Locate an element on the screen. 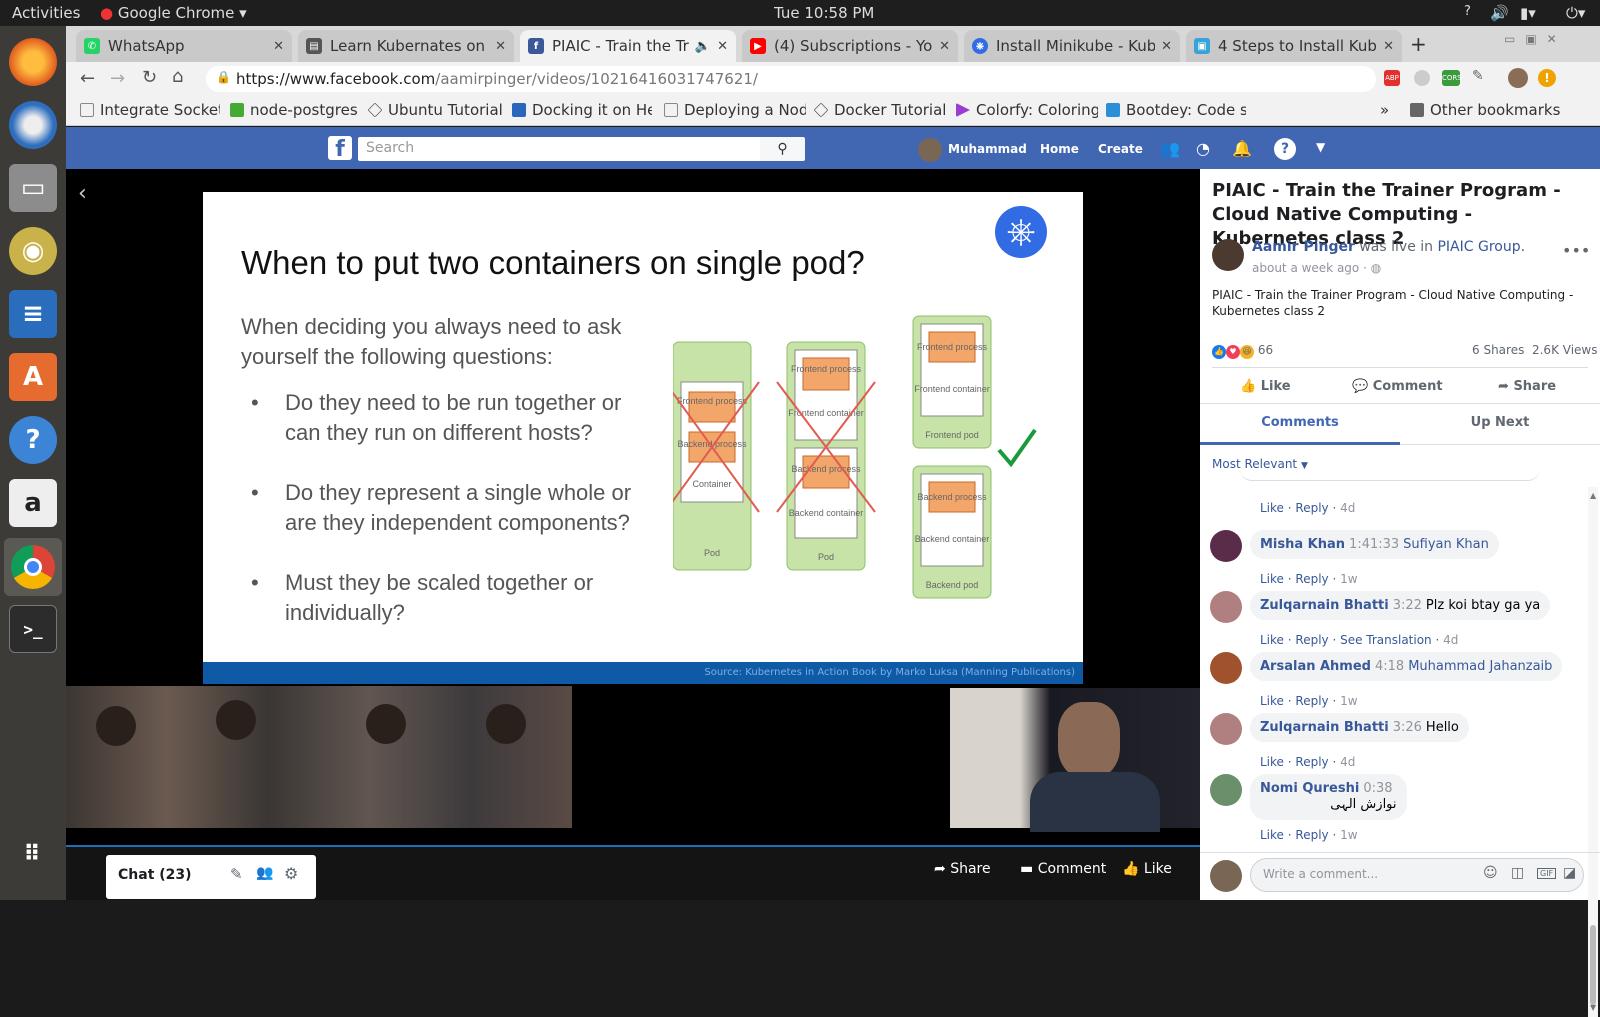  group-icon: 👥 is located at coordinates (264, 873).